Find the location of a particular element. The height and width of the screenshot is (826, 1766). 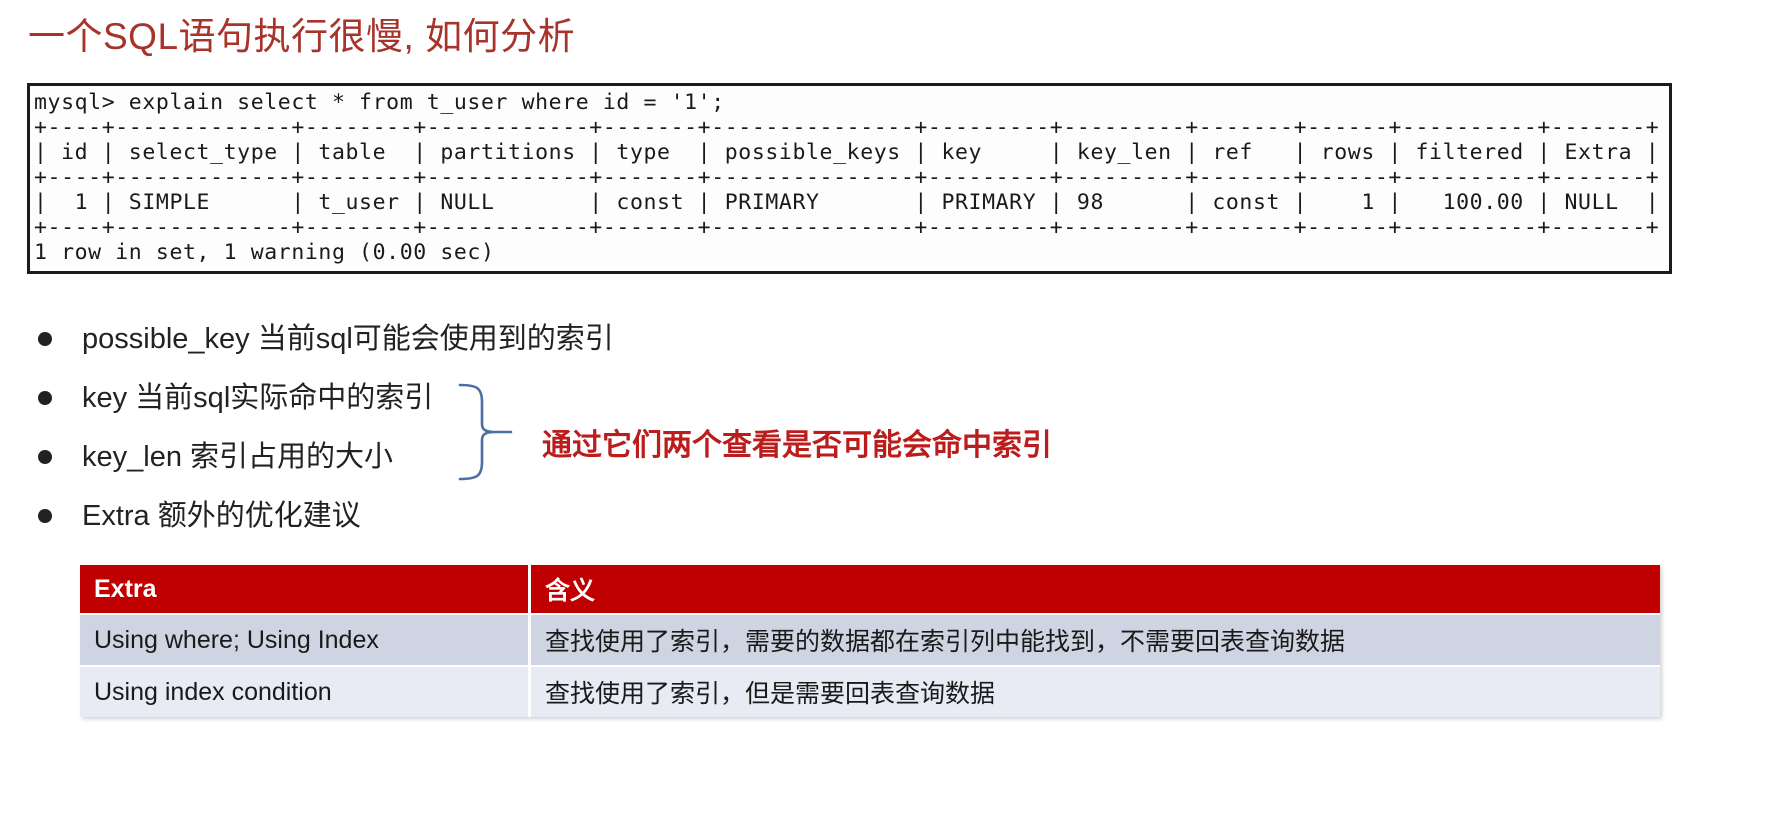

list-item-label: key_len 索引占用的大小 is located at coordinates (238, 457).